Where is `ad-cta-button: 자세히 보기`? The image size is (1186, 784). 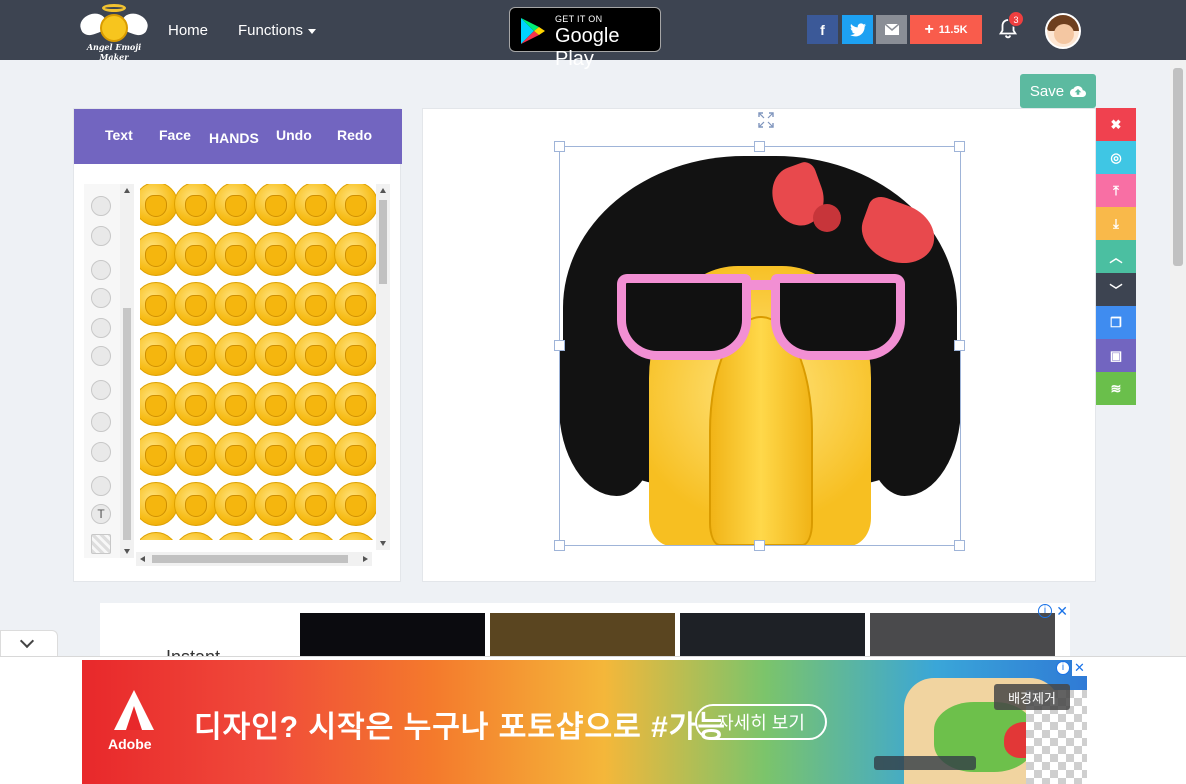
ad-cta-button: 자세히 보기 is located at coordinates (761, 722).